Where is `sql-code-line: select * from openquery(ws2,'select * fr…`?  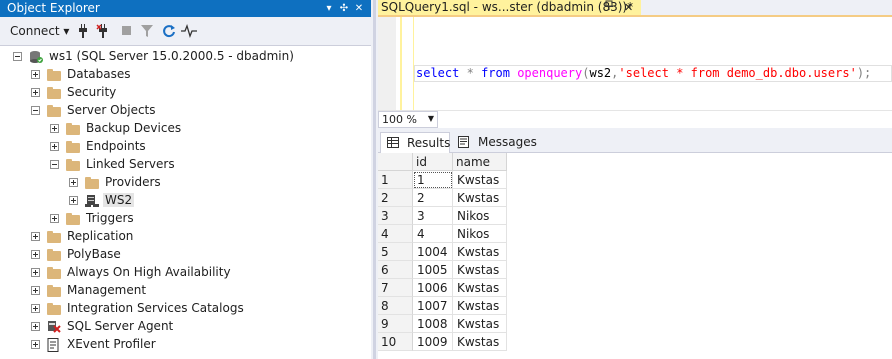
sql-code-line: select * from openquery(ws2,'select * fr… is located at coordinates (643, 73).